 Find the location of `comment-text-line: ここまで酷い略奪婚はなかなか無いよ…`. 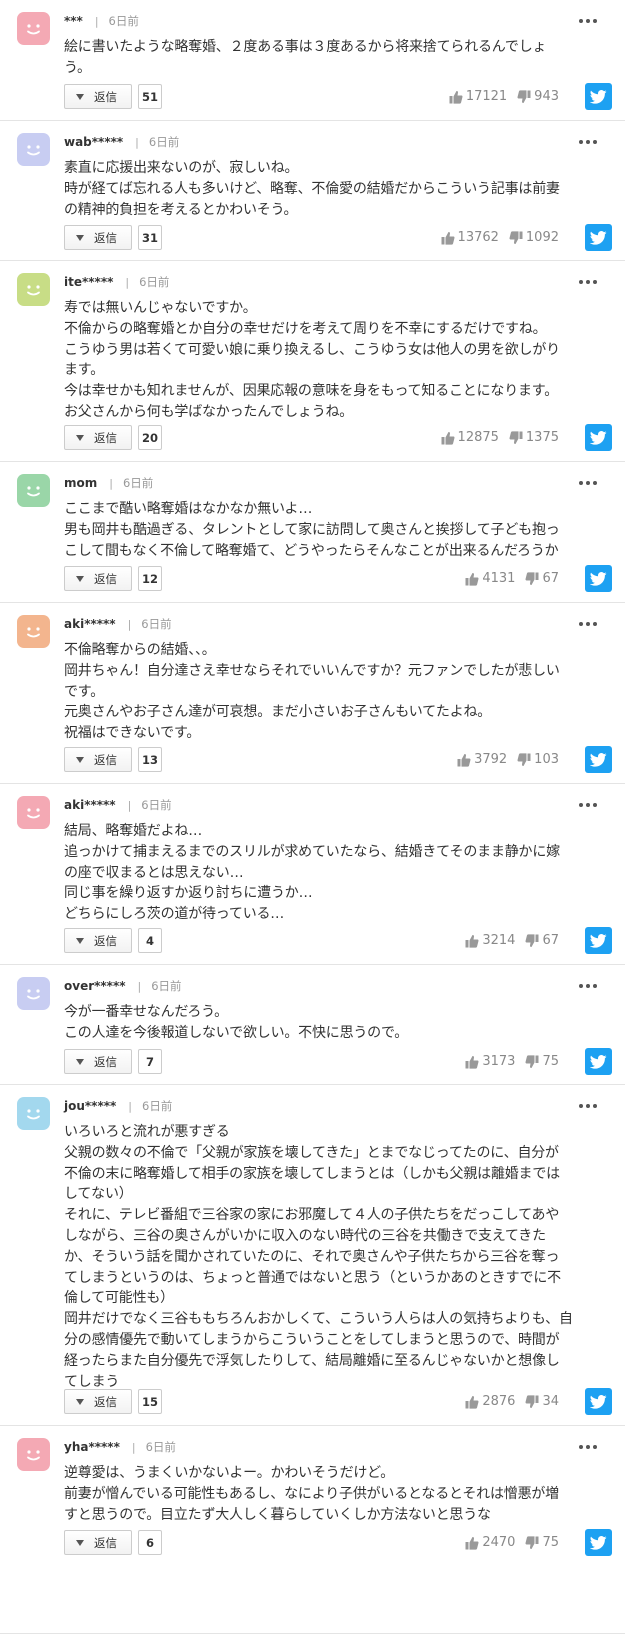

comment-text-line: ここまで酷い略奪婚はなかなか無いよ… is located at coordinates (188, 509).